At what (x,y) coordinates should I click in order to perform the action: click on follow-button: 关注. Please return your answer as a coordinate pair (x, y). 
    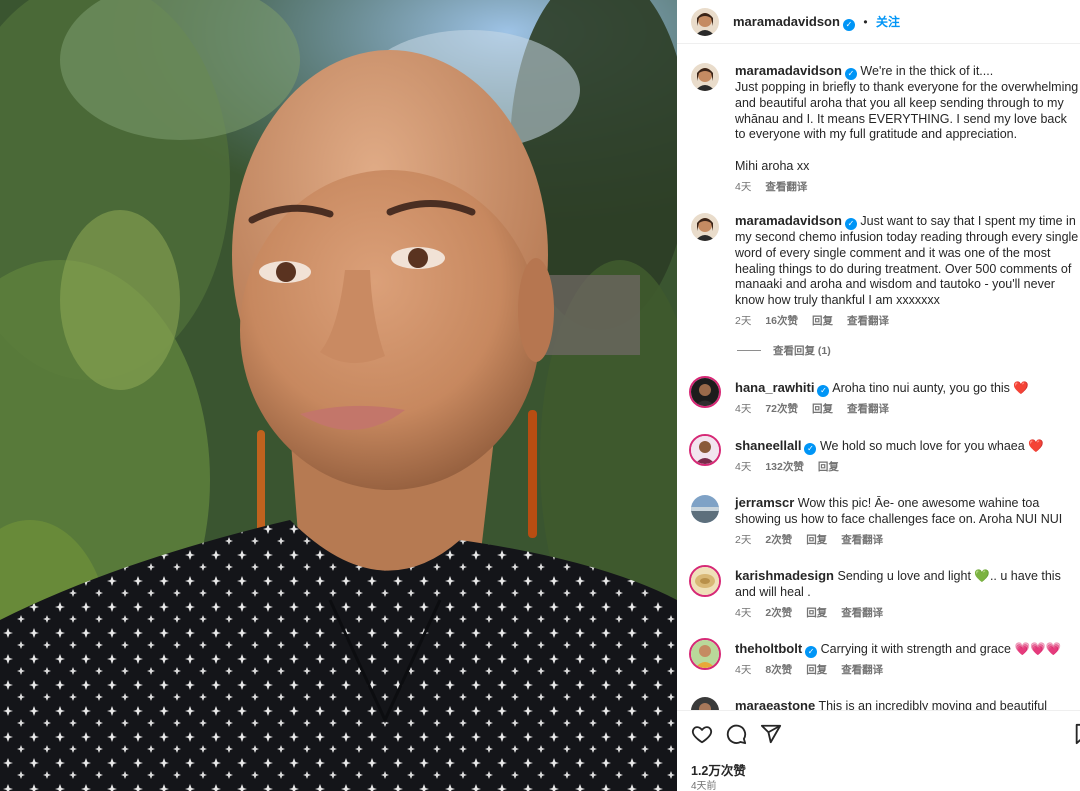
    Looking at the image, I should click on (888, 22).